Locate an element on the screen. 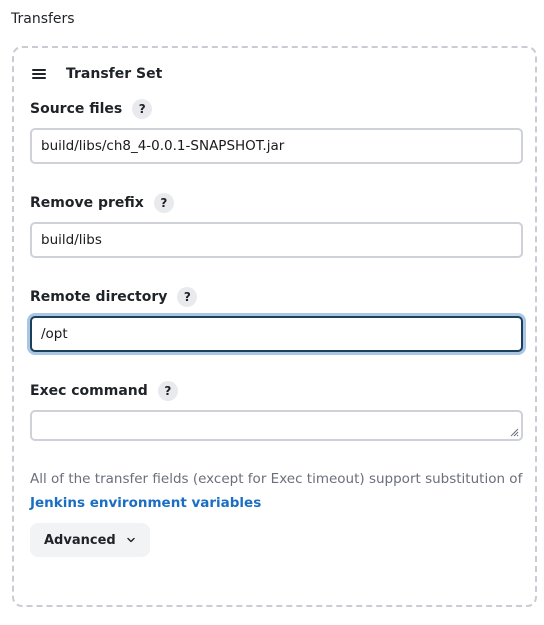  source-files-input: build/libs/ch8_4-0.0.1-SNAPSHOT.jar is located at coordinates (276, 146).